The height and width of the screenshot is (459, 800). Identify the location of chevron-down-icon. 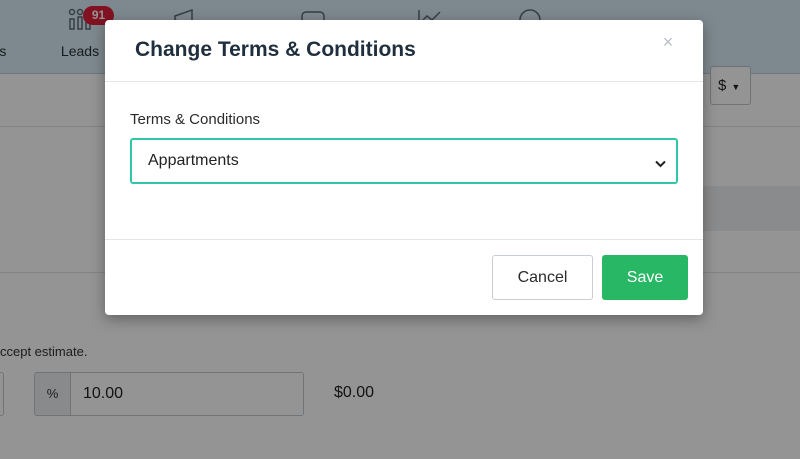
(660, 162).